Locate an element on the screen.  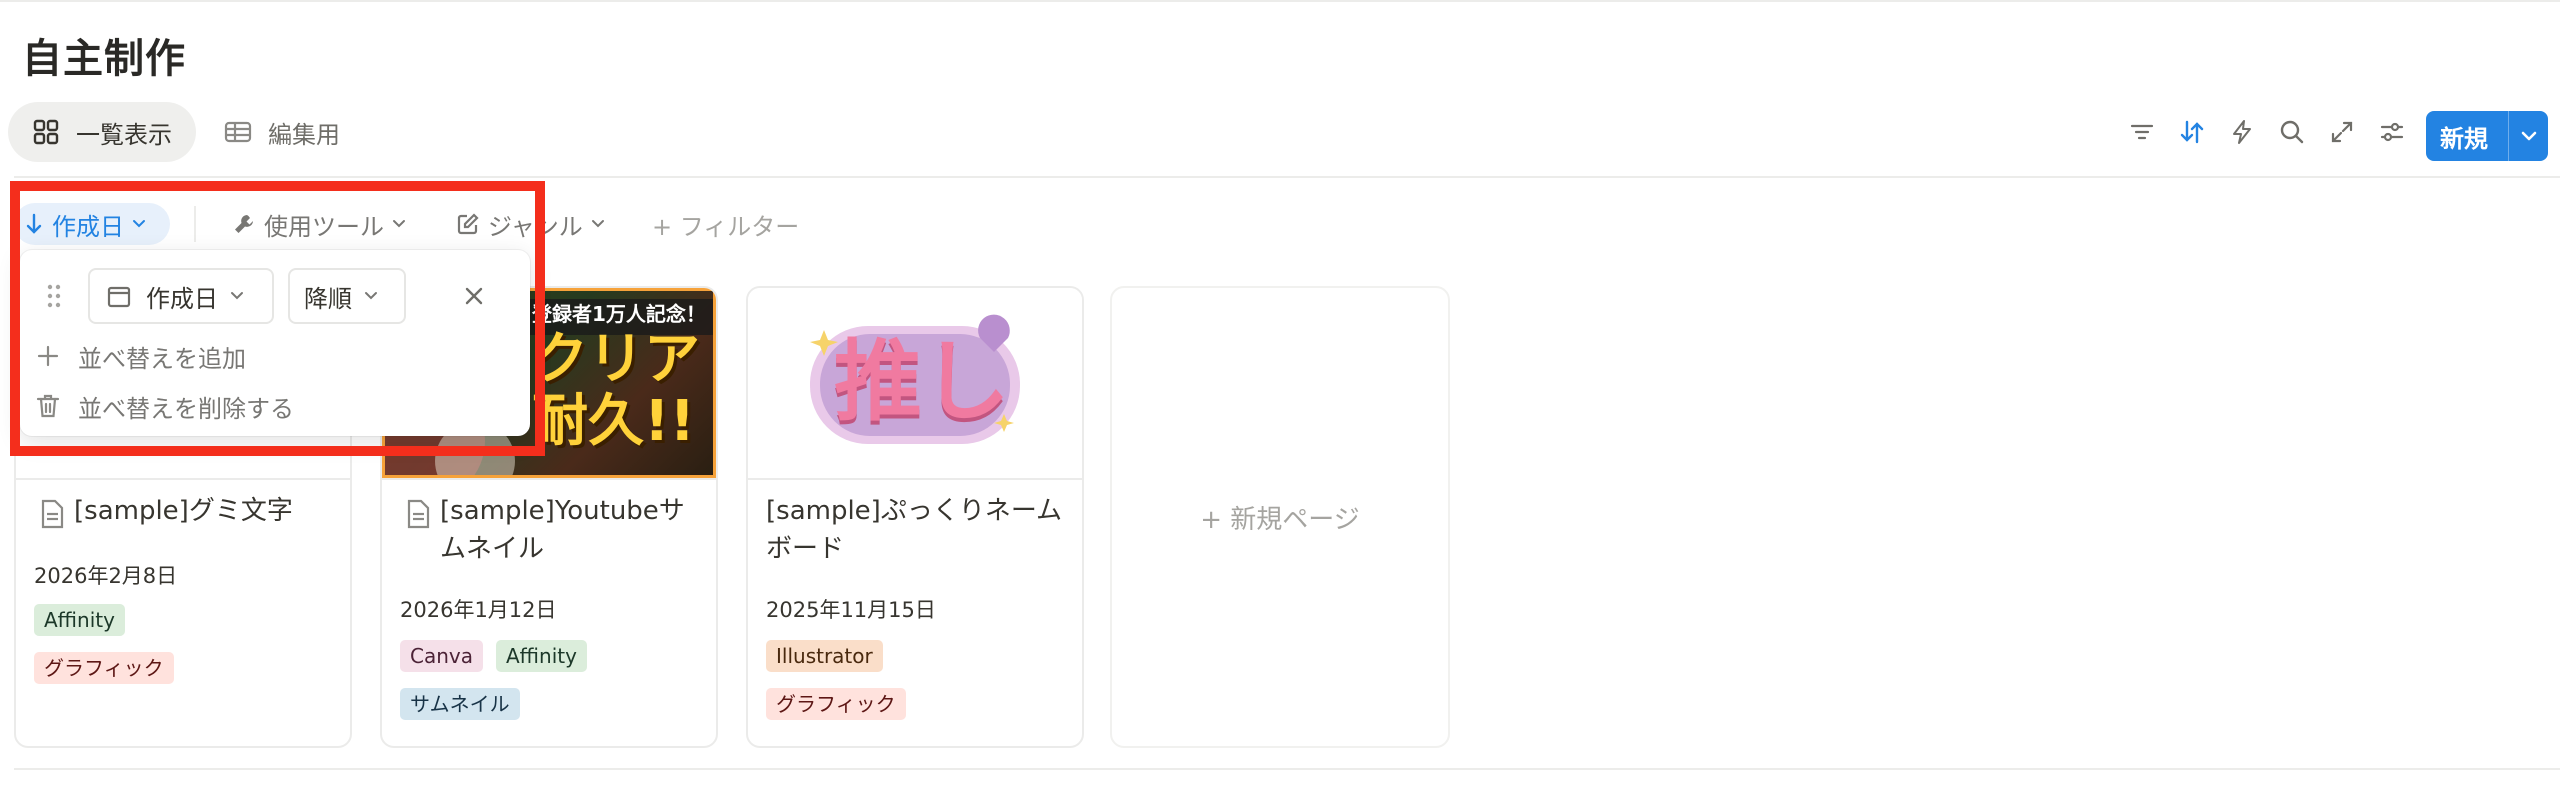
automation-icon is located at coordinates (2242, 132).